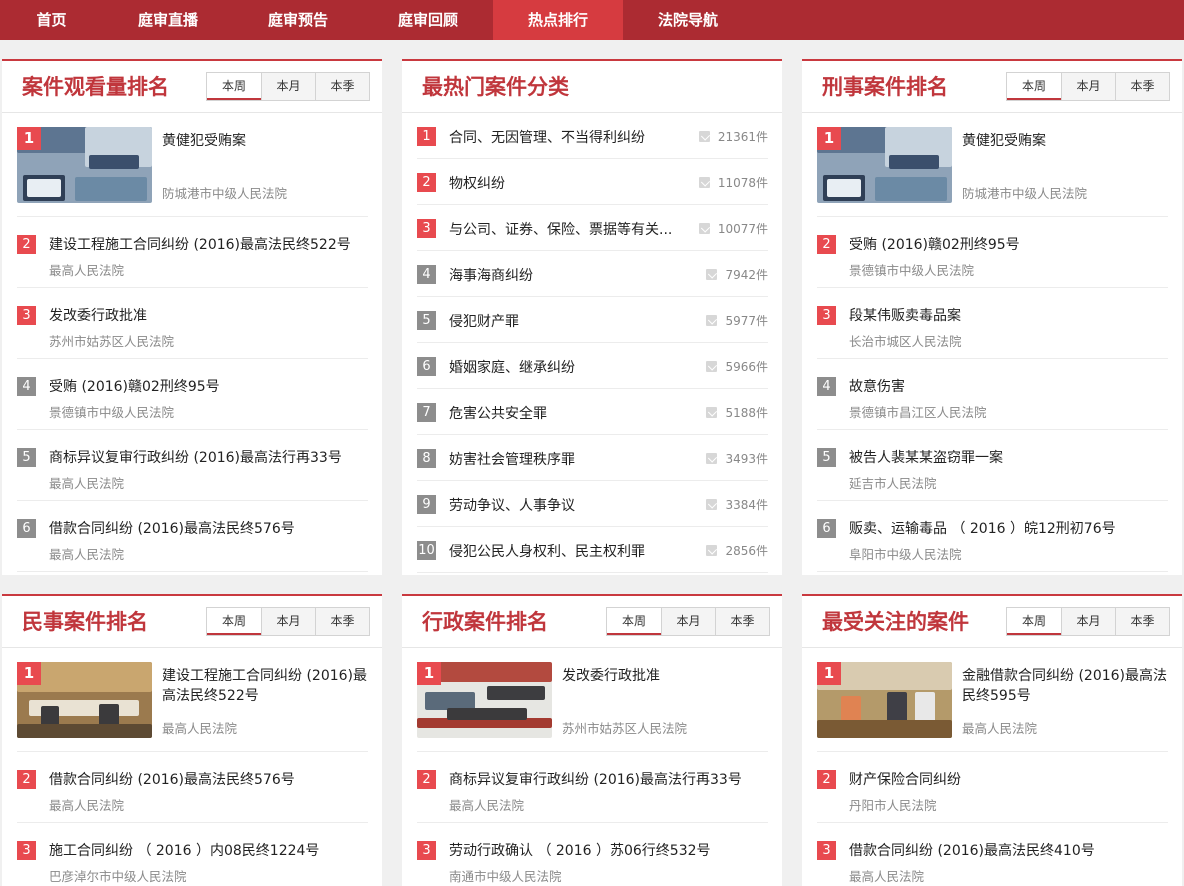  What do you see at coordinates (477, 183) in the screenshot?
I see `category-name: 物权纠纷` at bounding box center [477, 183].